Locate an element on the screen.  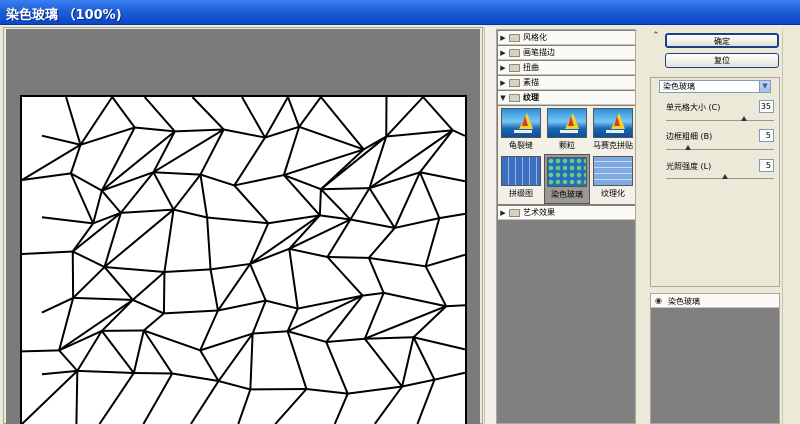
right-scrollbar is located at coordinates (789, 226).